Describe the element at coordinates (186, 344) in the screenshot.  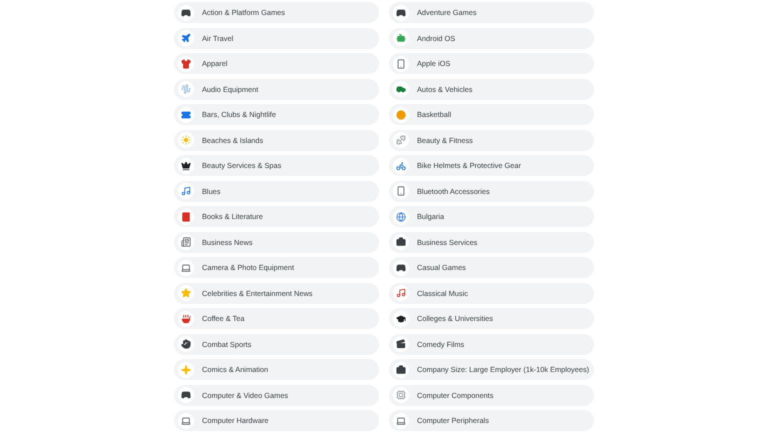
I see `fist-icon` at that location.